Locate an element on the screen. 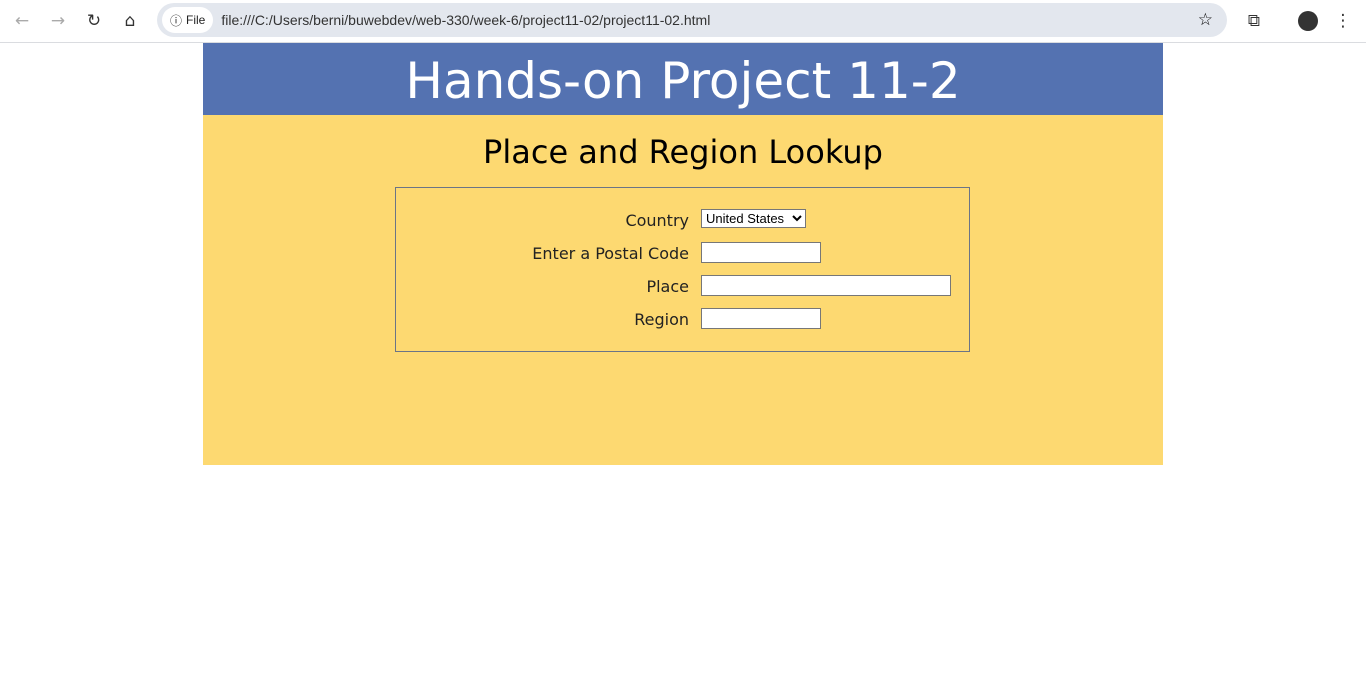  postal-code-label: Enter a Postal Code is located at coordinates (610, 253).